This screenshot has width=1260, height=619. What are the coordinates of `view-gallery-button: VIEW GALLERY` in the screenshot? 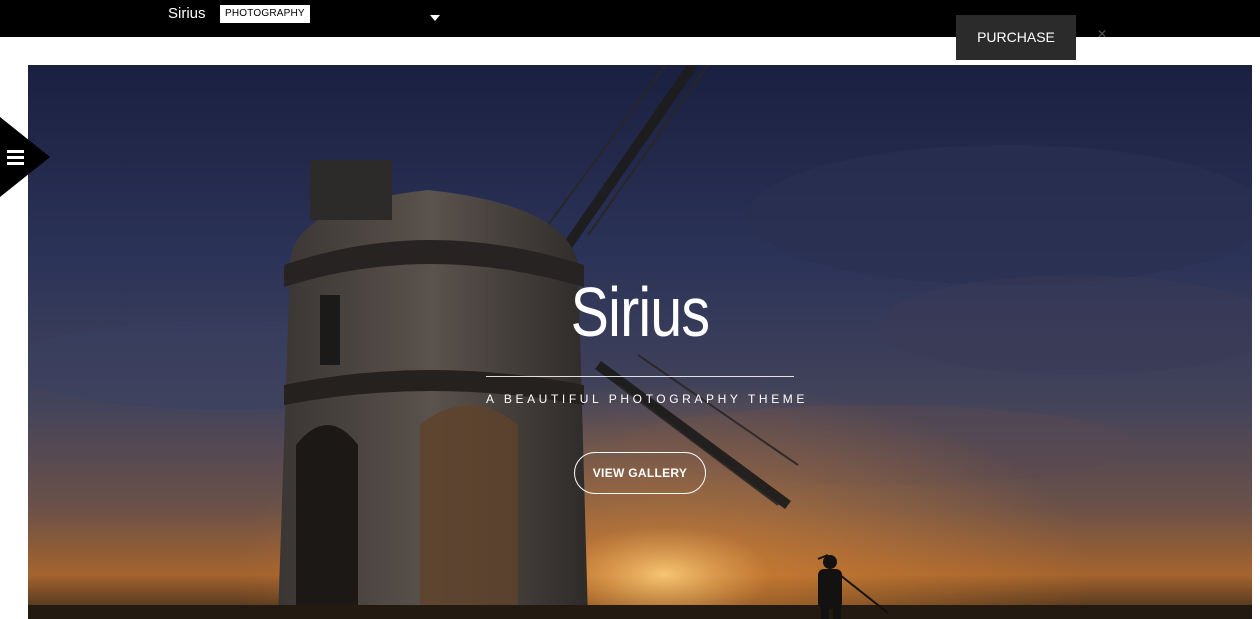 It's located at (640, 473).